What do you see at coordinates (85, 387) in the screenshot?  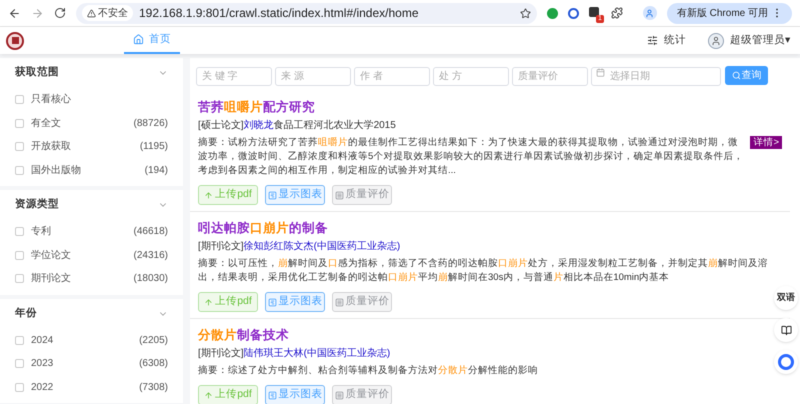 I see `filter-label: 2022` at bounding box center [85, 387].